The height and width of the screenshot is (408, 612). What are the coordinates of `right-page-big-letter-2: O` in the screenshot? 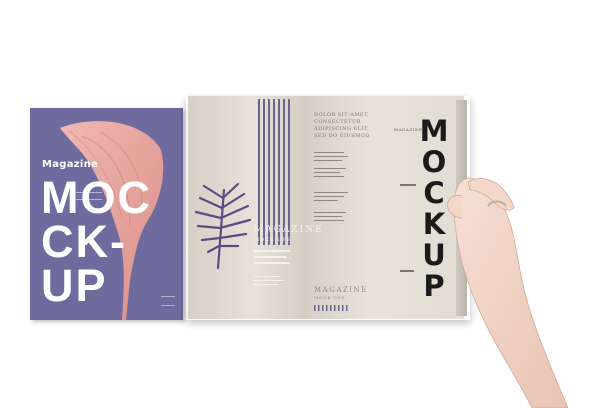 It's located at (434, 162).